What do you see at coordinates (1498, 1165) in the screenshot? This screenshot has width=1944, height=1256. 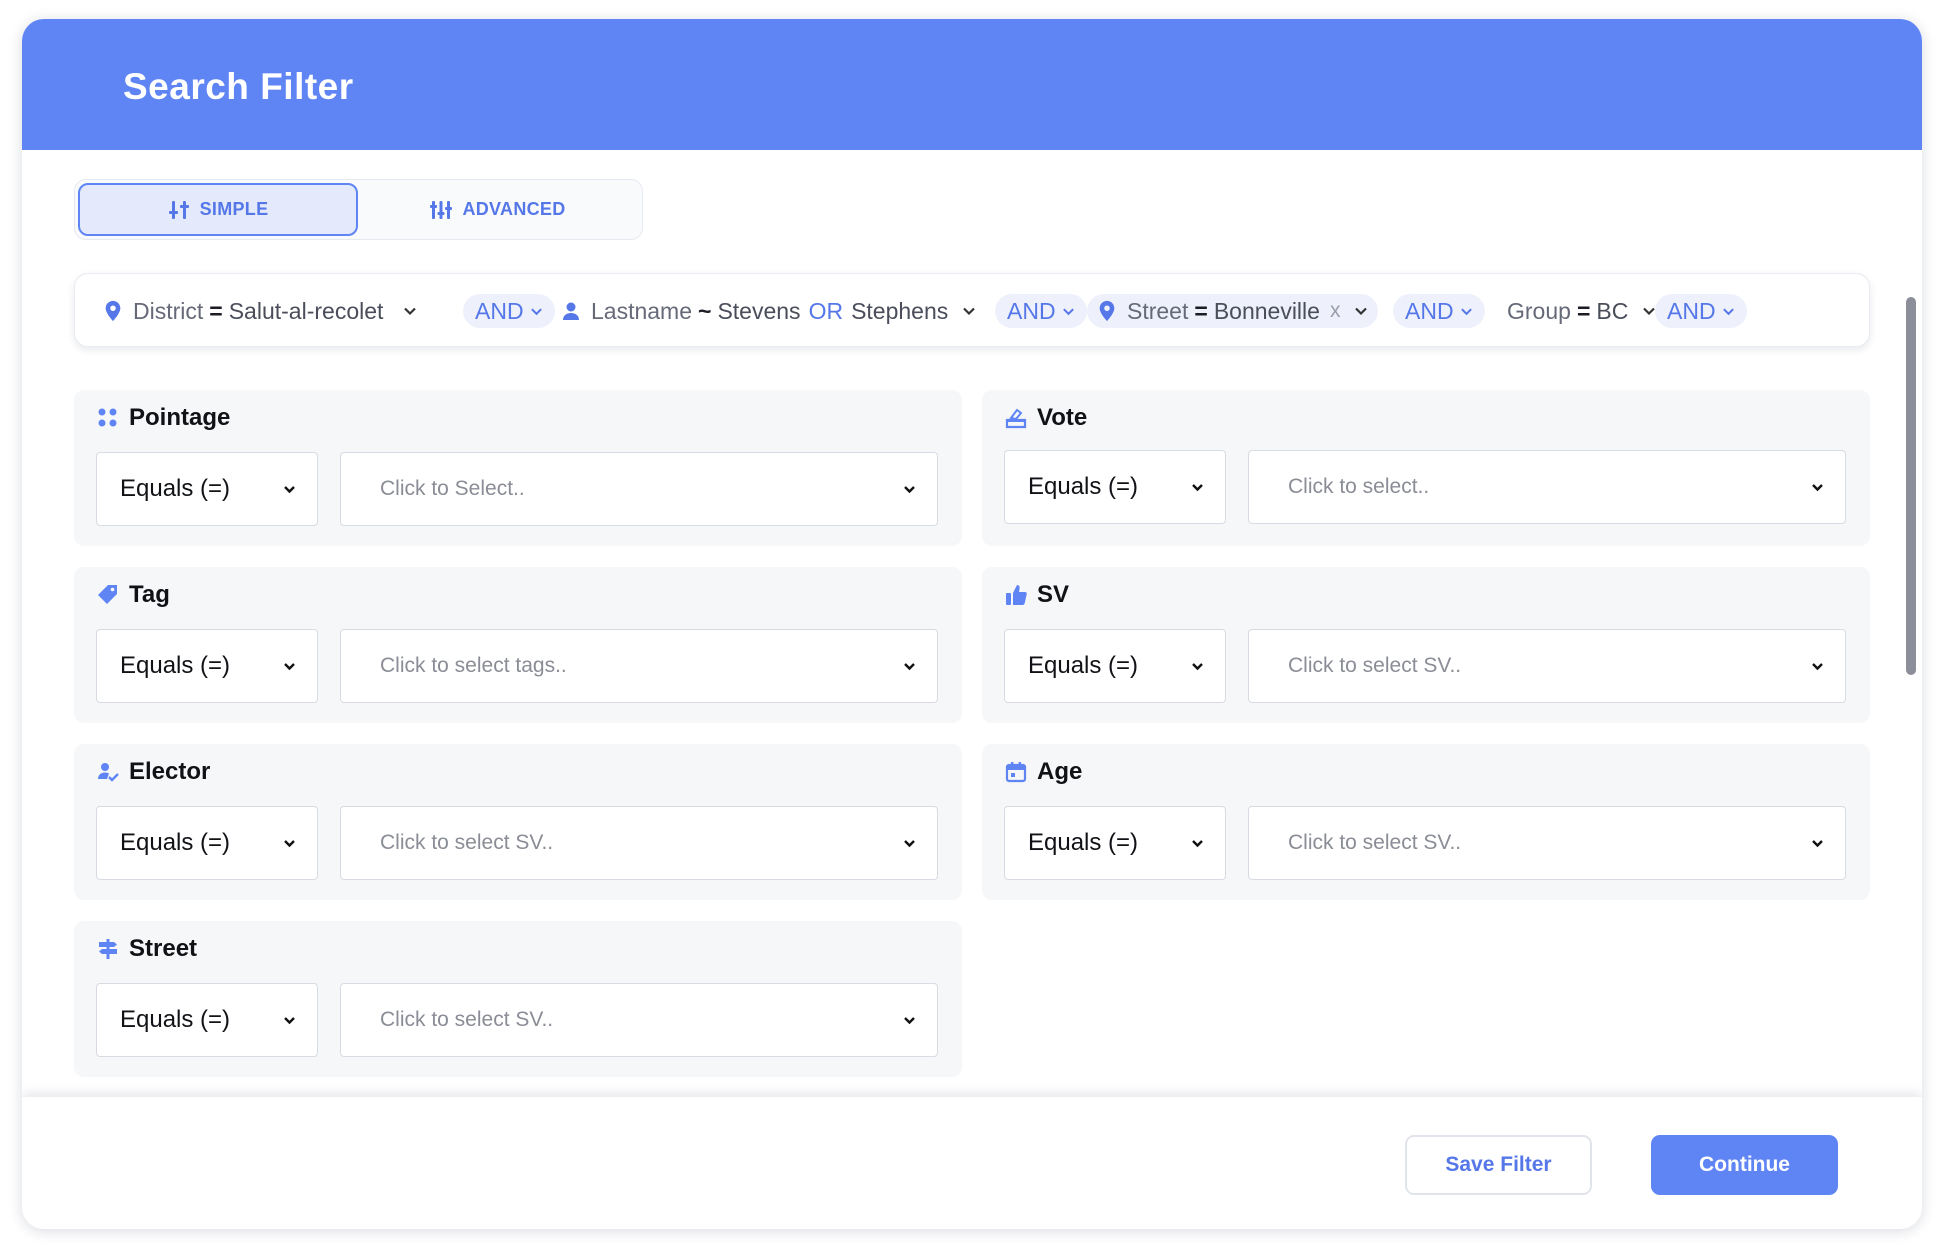 I see `save-filter-button: Save Filter` at bounding box center [1498, 1165].